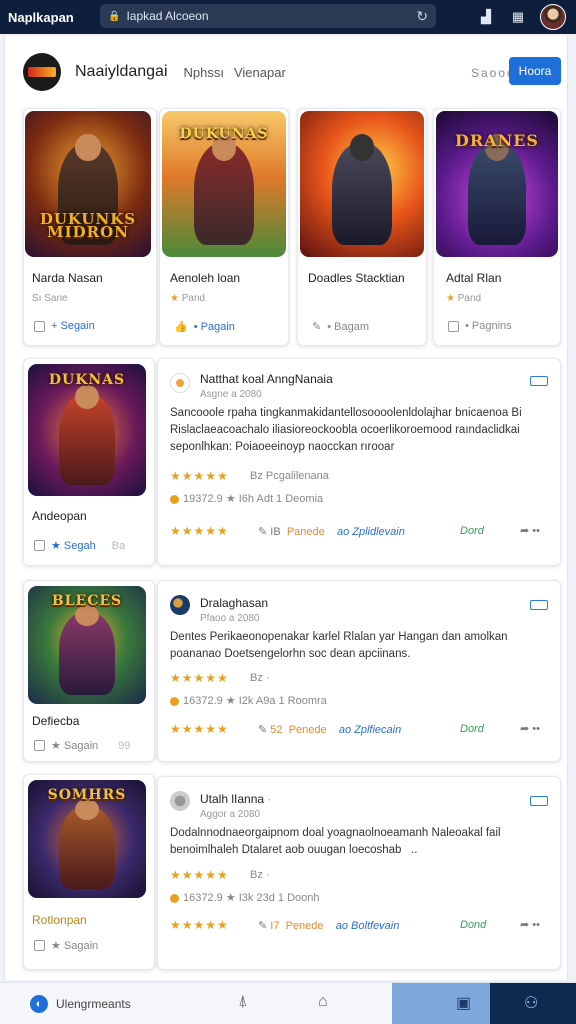  I want to click on review-game-title-1: Andeopan, so click(59, 516).